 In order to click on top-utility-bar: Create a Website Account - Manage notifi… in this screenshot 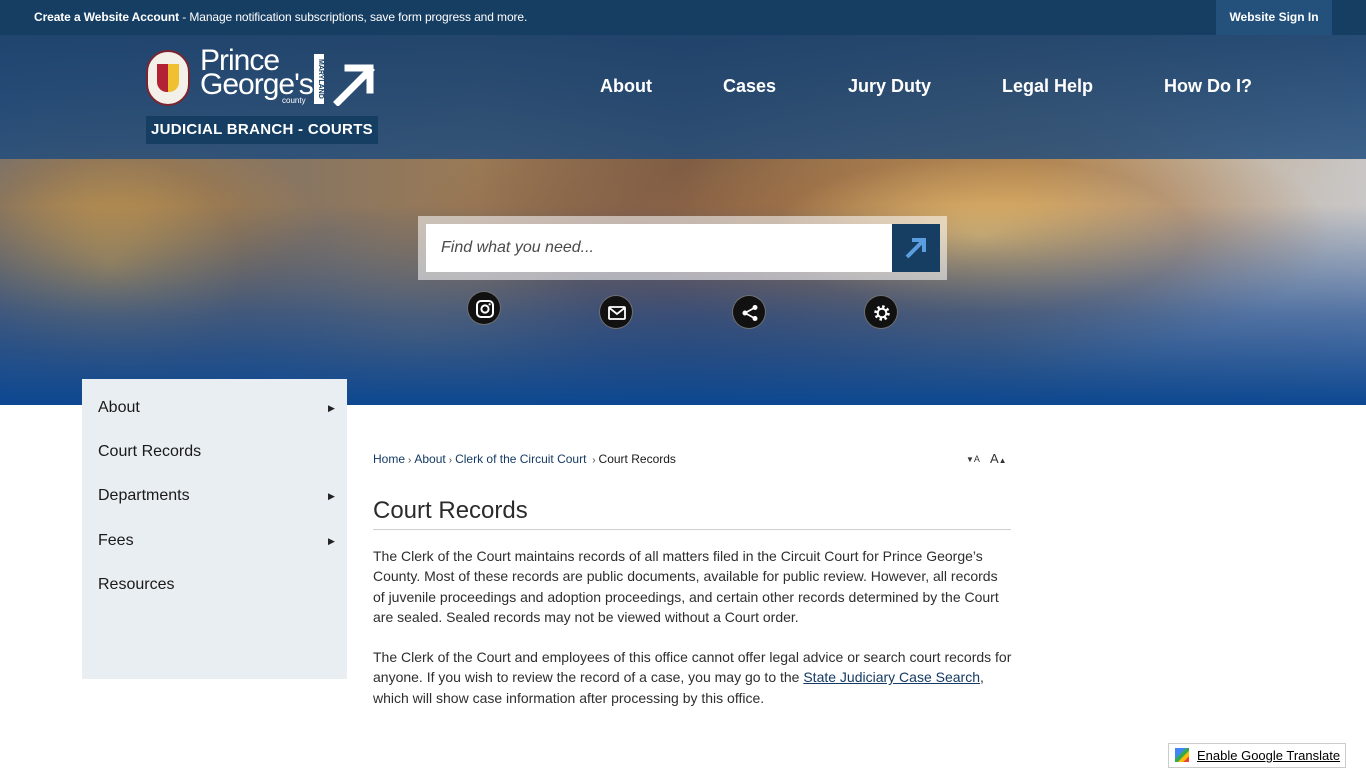, I will do `click(683, 17)`.